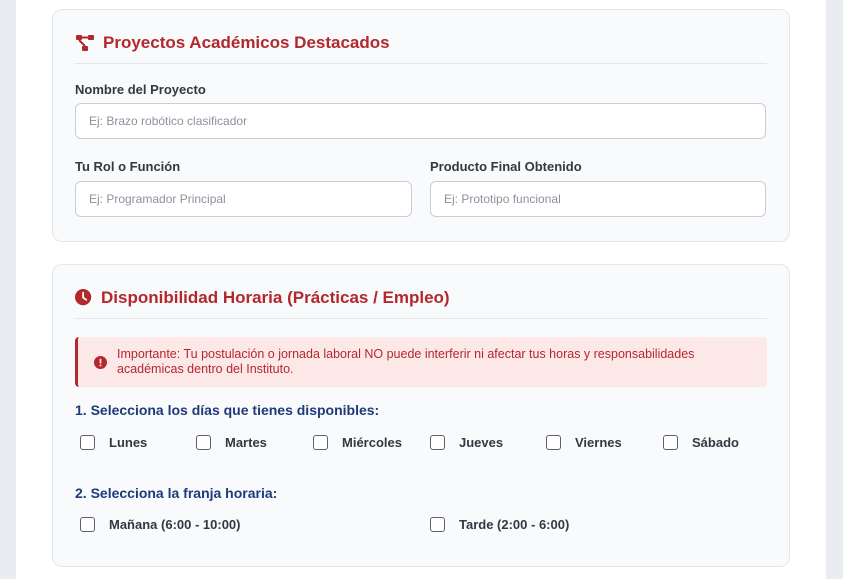  I want to click on day-label: Lunes, so click(128, 442).